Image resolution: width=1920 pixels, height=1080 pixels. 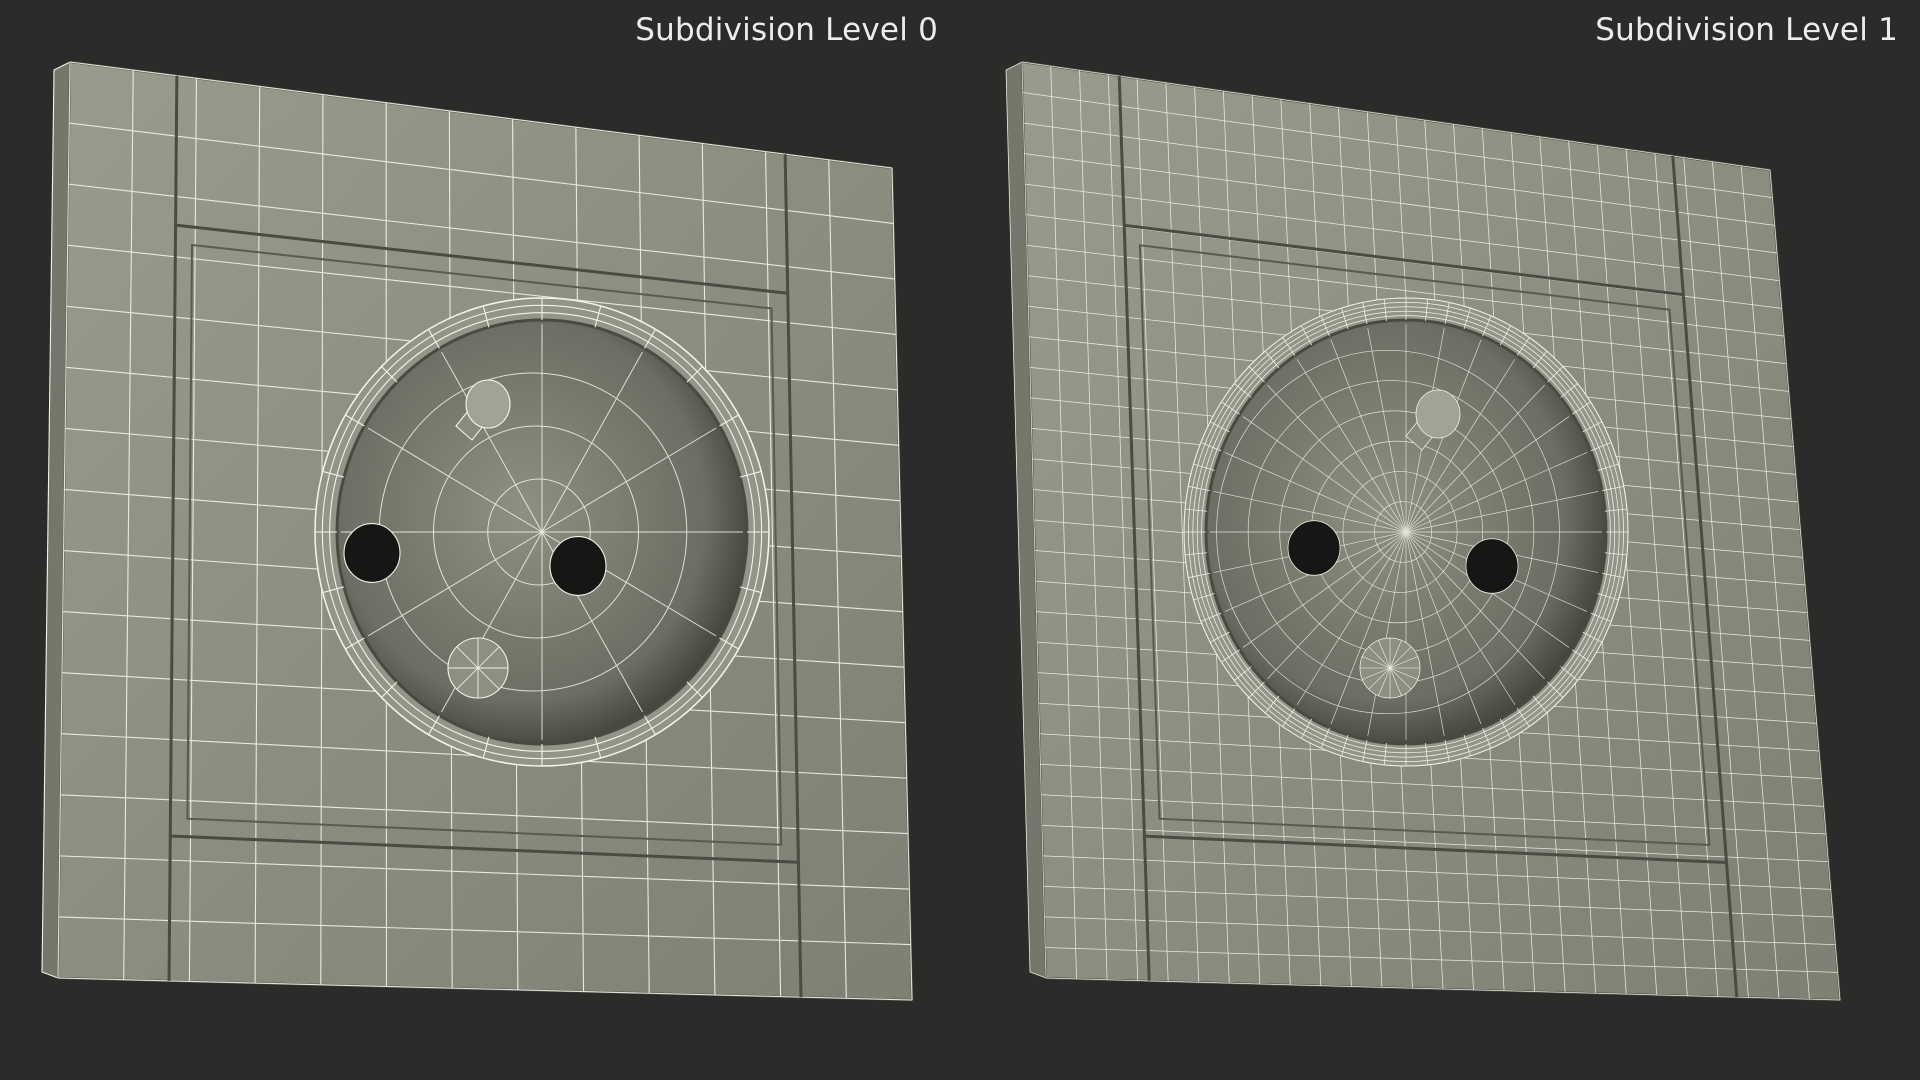 What do you see at coordinates (786, 30) in the screenshot?
I see `panel-caption: Subdivision Level 0` at bounding box center [786, 30].